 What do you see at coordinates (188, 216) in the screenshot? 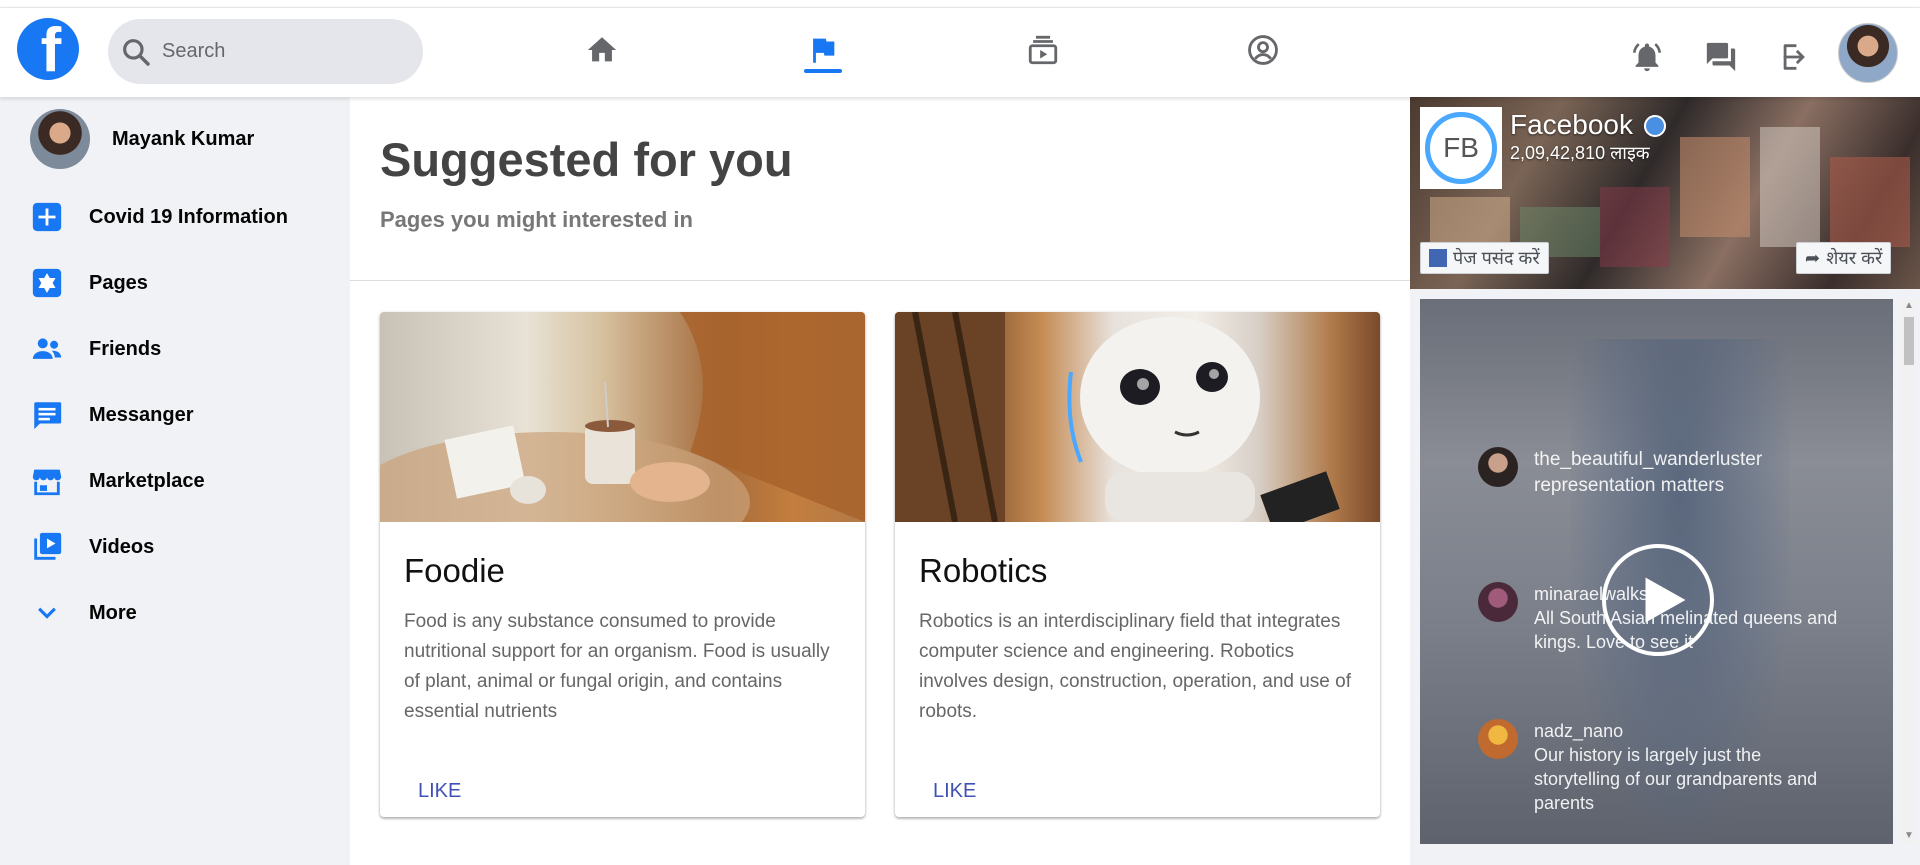
I see `sidebar-item-label: Covid 19 Information` at bounding box center [188, 216].